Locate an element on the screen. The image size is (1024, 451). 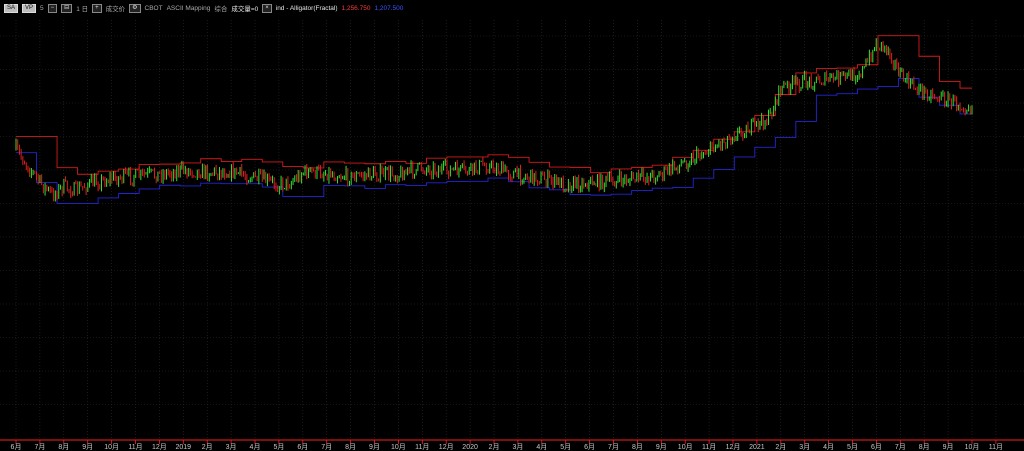
x-tick-label: 2019 is located at coordinates (184, 447).